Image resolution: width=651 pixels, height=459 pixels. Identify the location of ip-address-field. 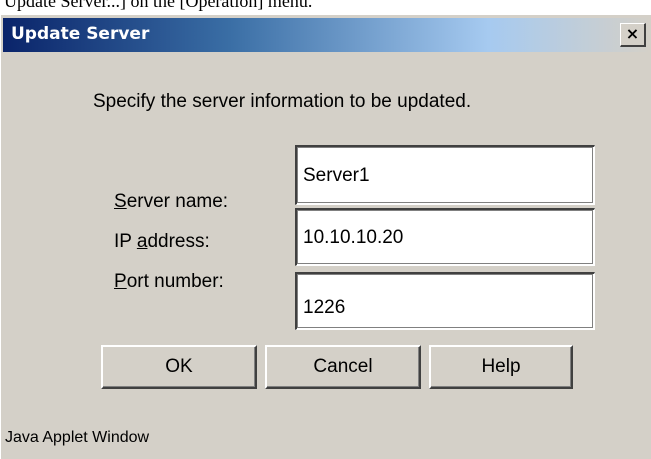
(445, 237).